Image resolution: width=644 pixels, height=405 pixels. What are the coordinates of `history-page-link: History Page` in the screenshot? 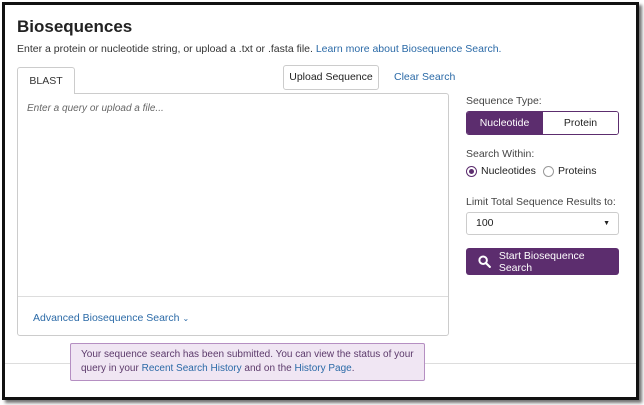 It's located at (322, 368).